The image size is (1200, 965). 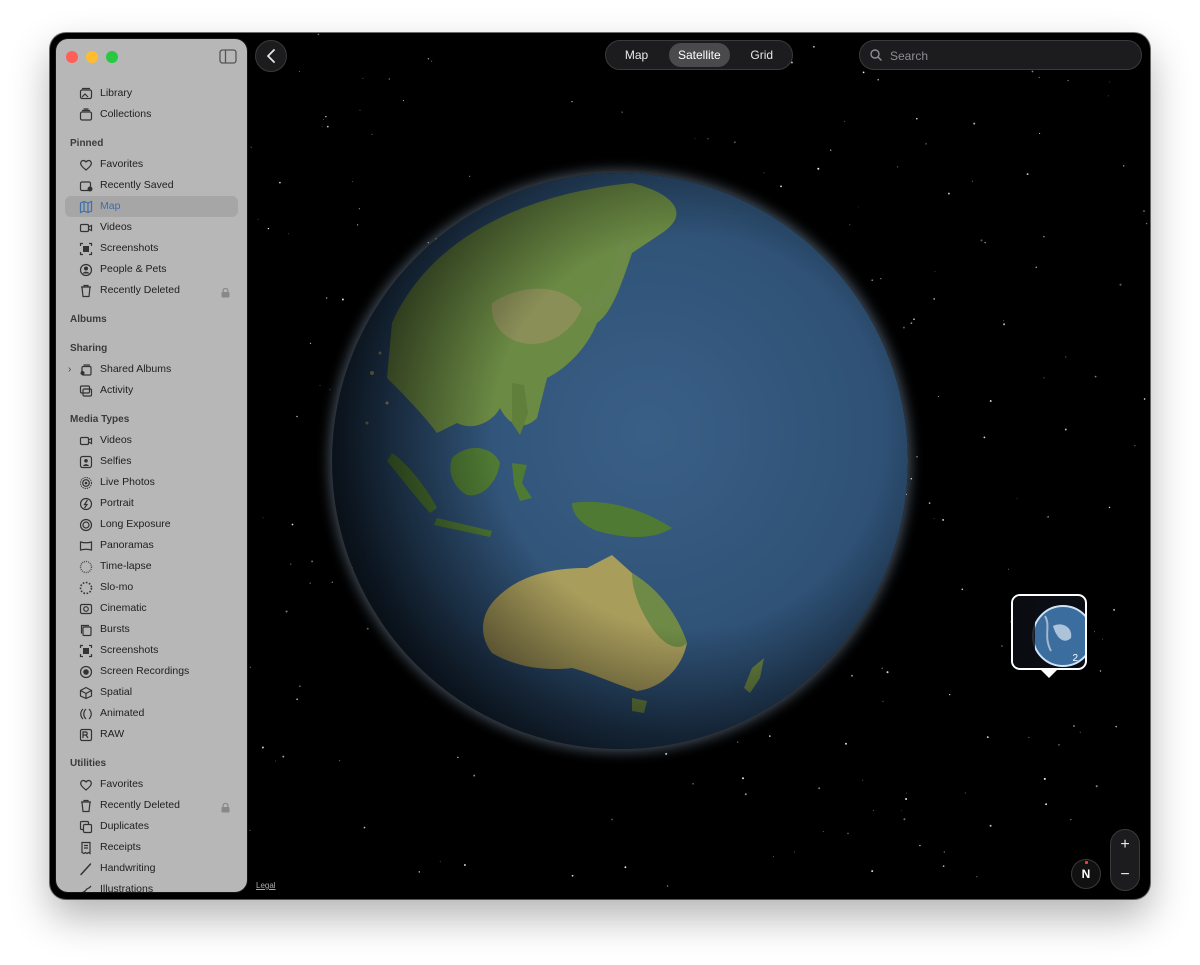 What do you see at coordinates (151, 734) in the screenshot?
I see `sidebar-item-raw: RAW` at bounding box center [151, 734].